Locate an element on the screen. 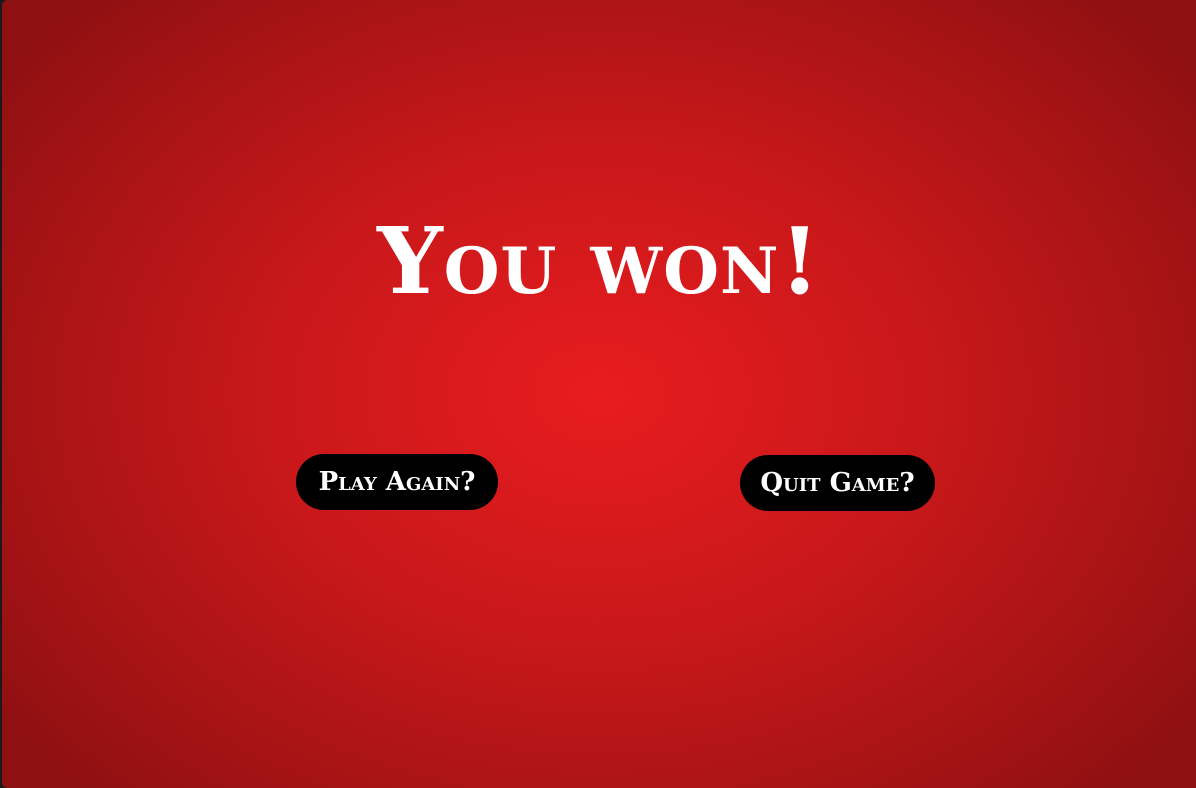 The width and height of the screenshot is (1196, 788). play-again-button: Play Again? is located at coordinates (397, 482).